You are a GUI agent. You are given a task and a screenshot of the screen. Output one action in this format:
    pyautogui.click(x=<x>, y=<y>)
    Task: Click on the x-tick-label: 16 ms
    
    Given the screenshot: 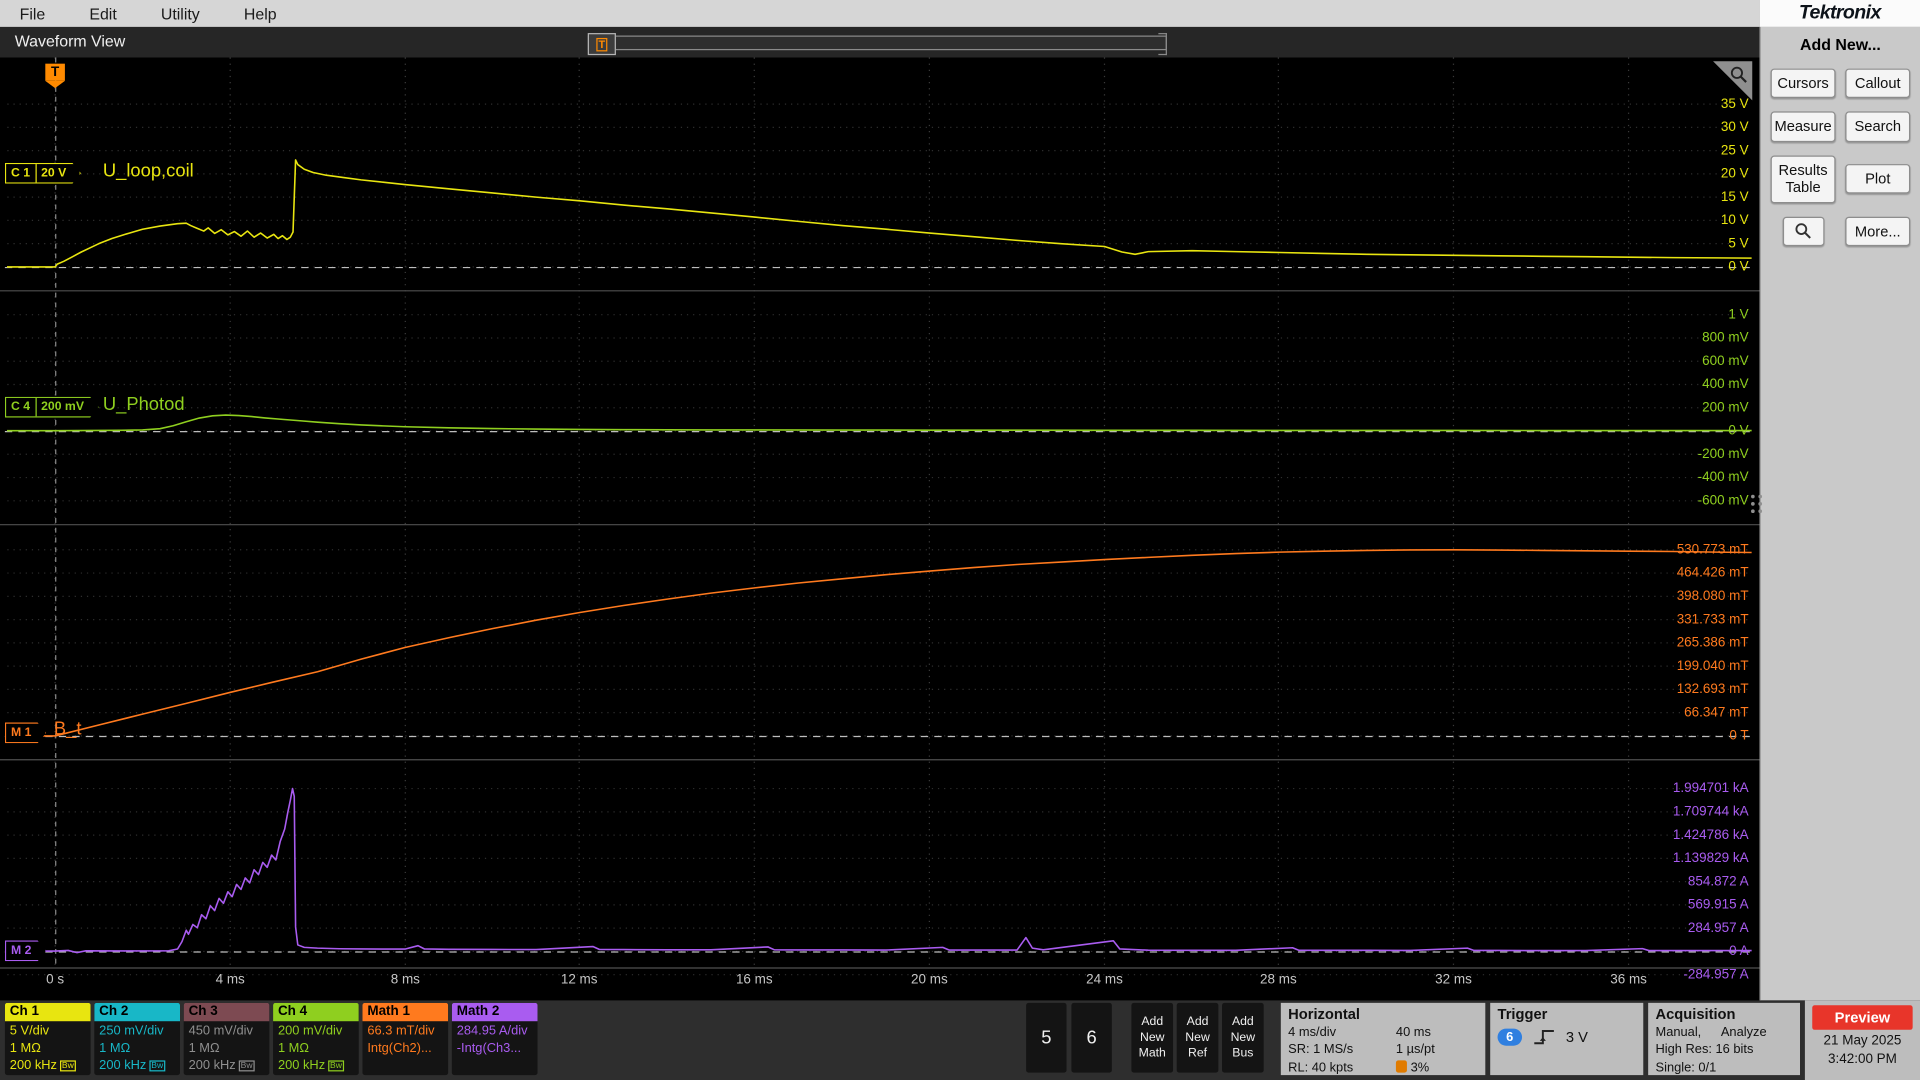 What is the action you would take?
    pyautogui.click(x=754, y=979)
    